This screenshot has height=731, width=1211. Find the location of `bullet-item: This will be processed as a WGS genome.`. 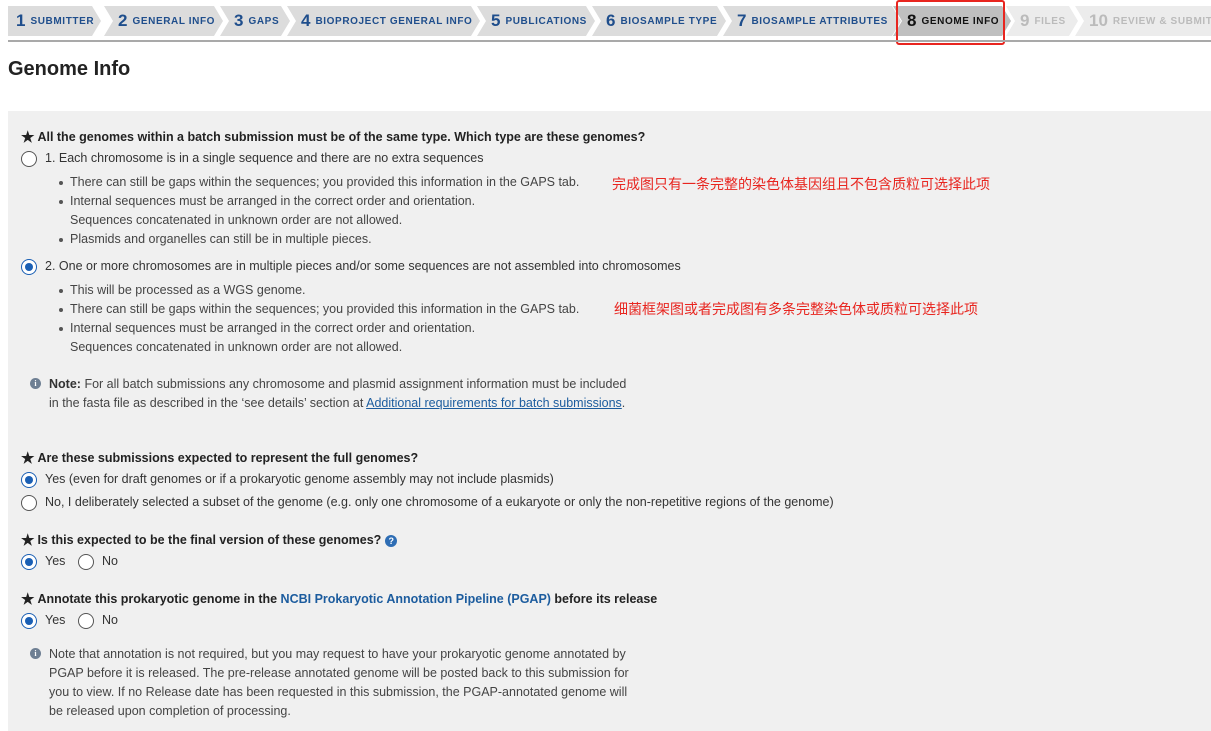

bullet-item: This will be processed as a WGS genome. is located at coordinates (318, 290).